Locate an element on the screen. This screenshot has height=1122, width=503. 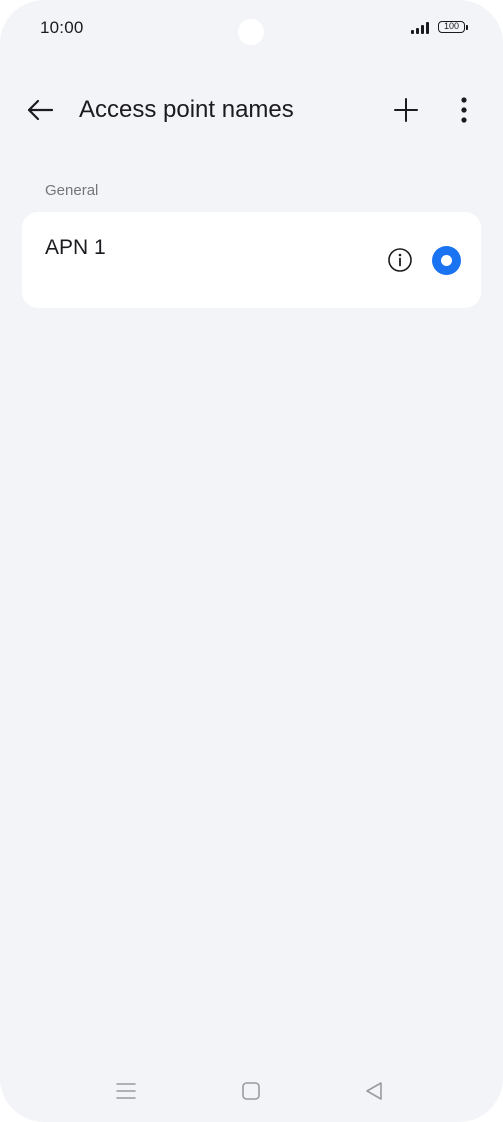
radio-dot is located at coordinates (446, 260).